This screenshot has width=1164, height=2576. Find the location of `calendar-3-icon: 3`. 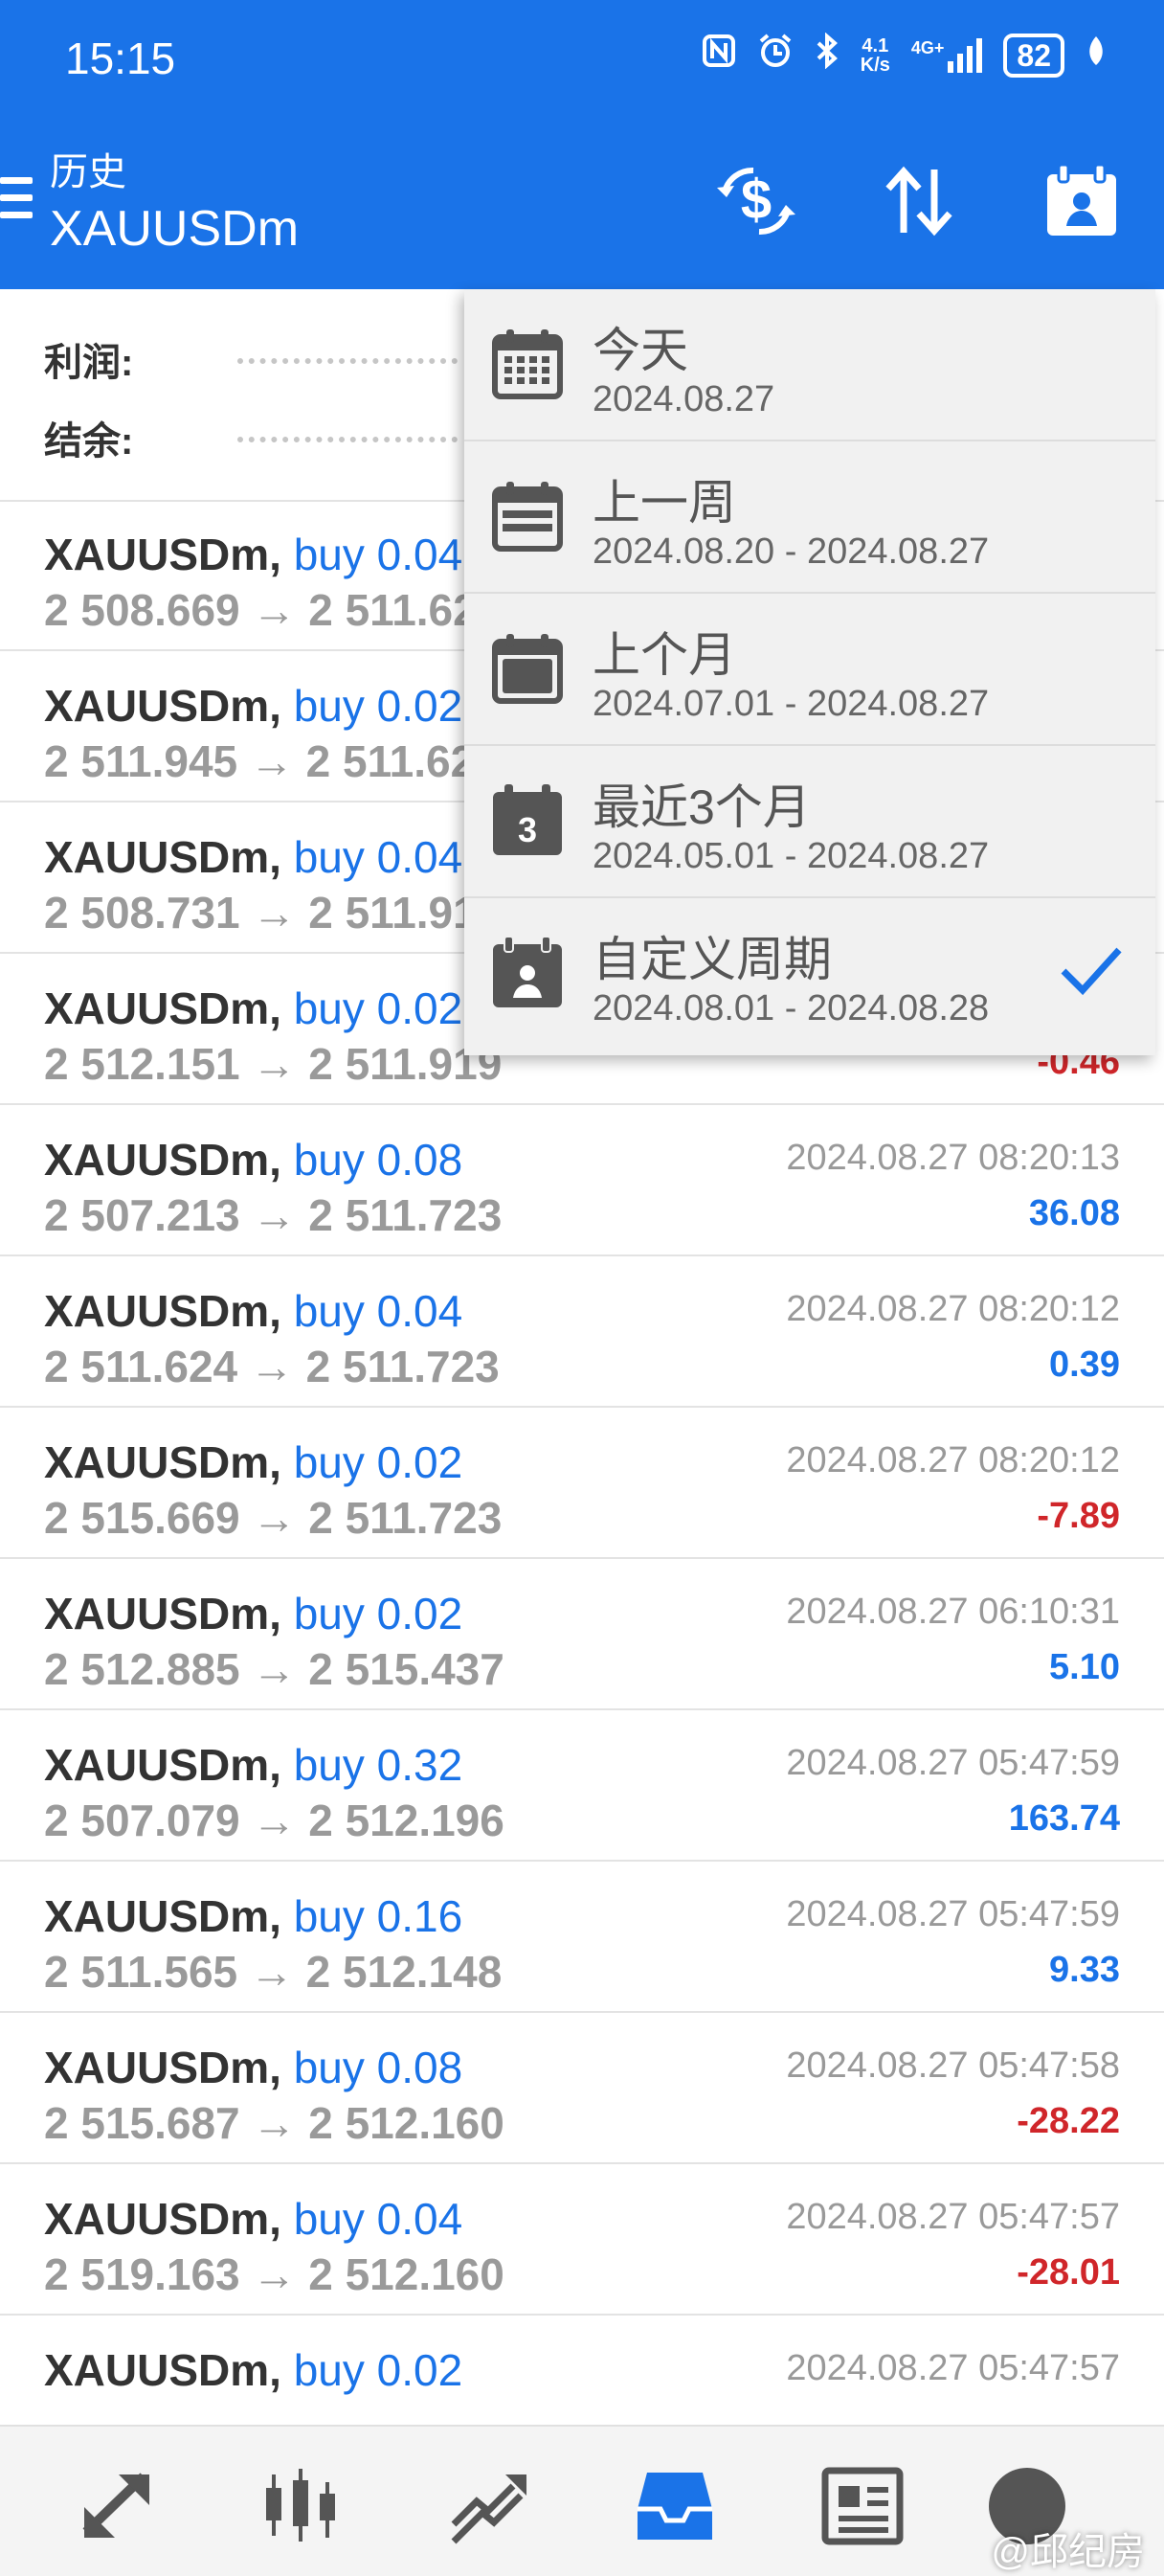

calendar-3-icon: 3 is located at coordinates (528, 820).